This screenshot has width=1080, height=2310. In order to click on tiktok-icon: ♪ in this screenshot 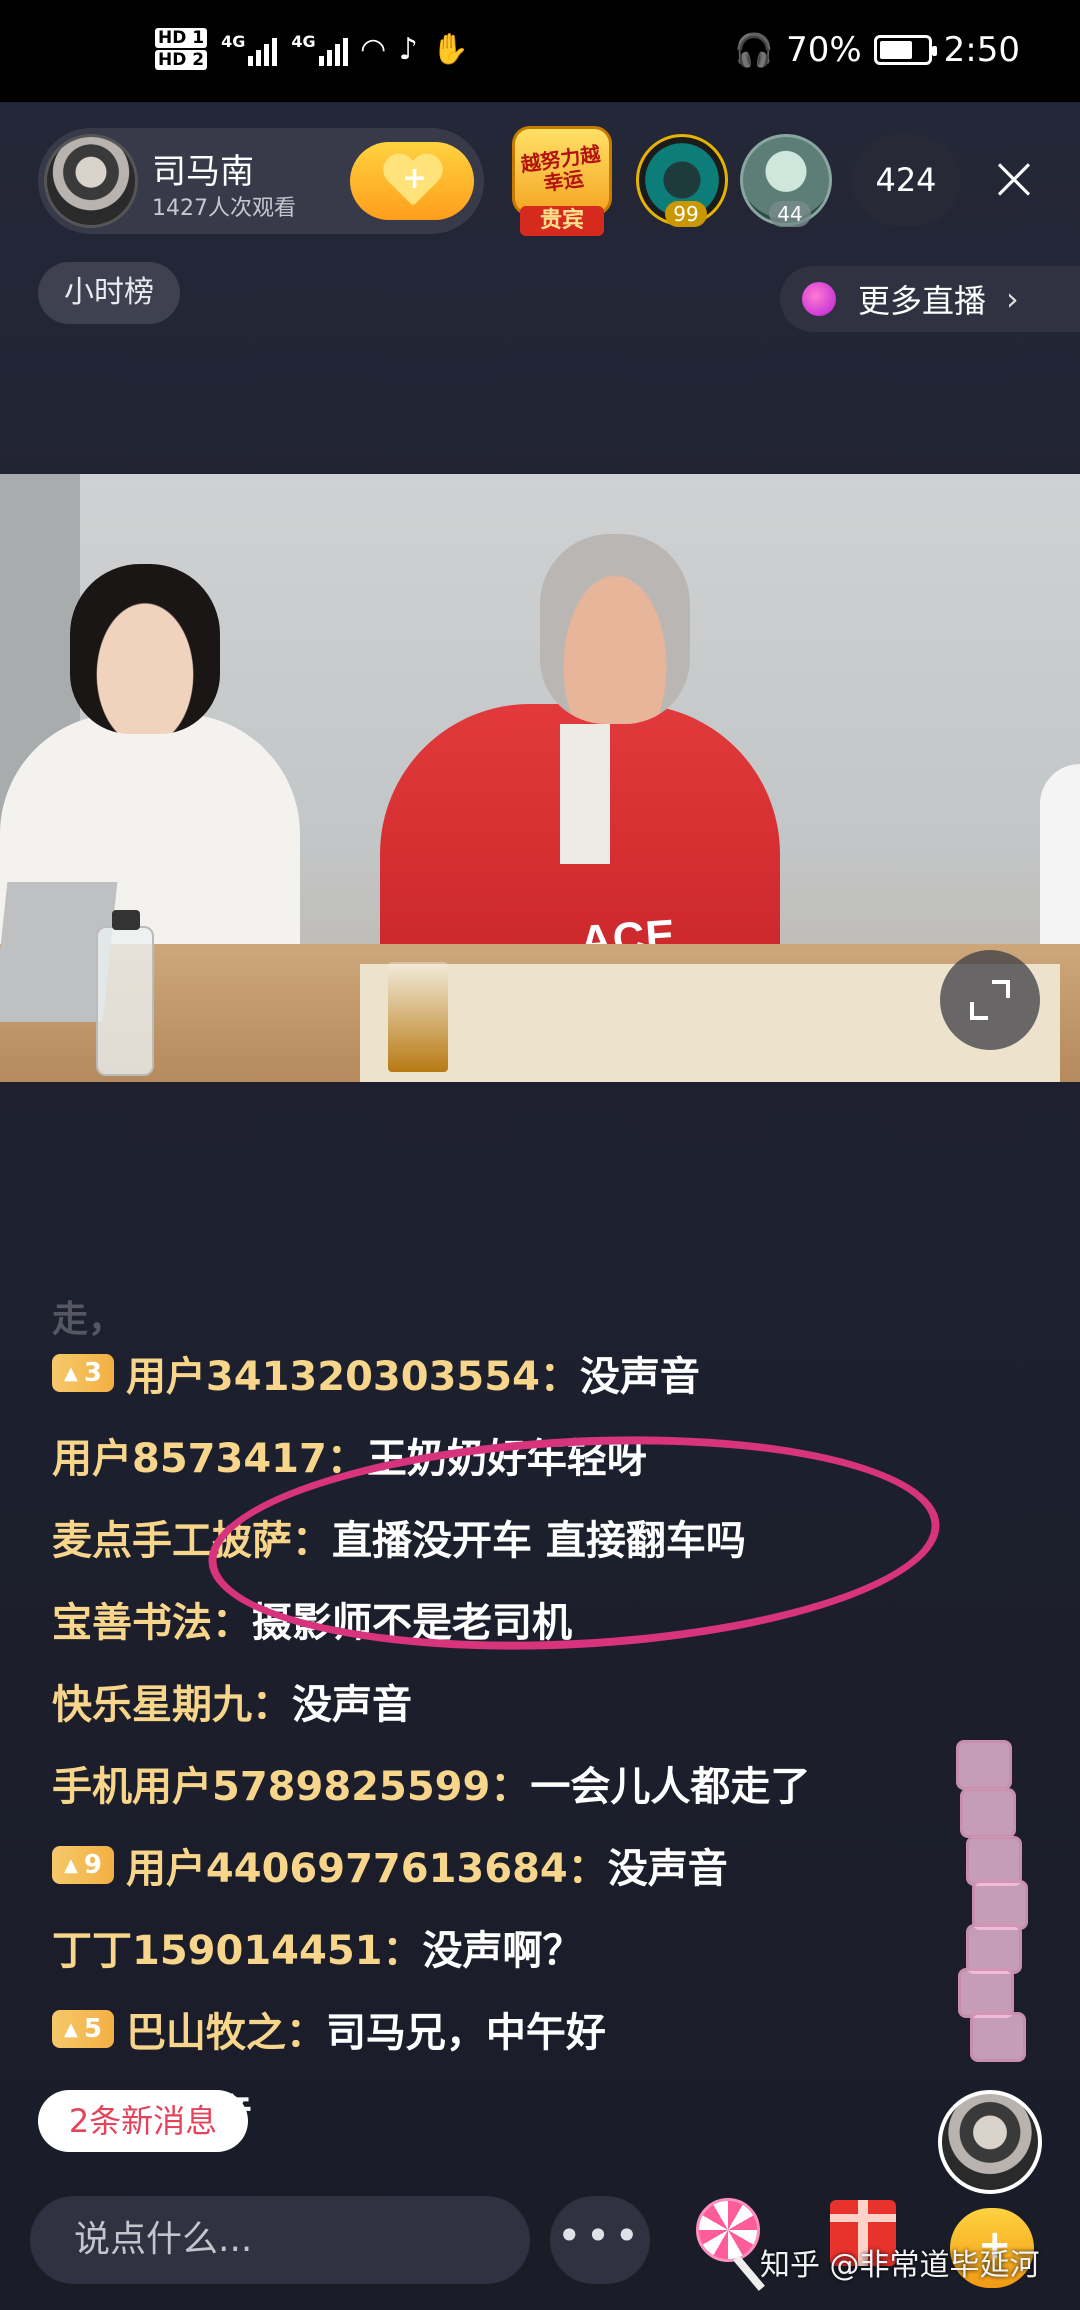, I will do `click(408, 49)`.